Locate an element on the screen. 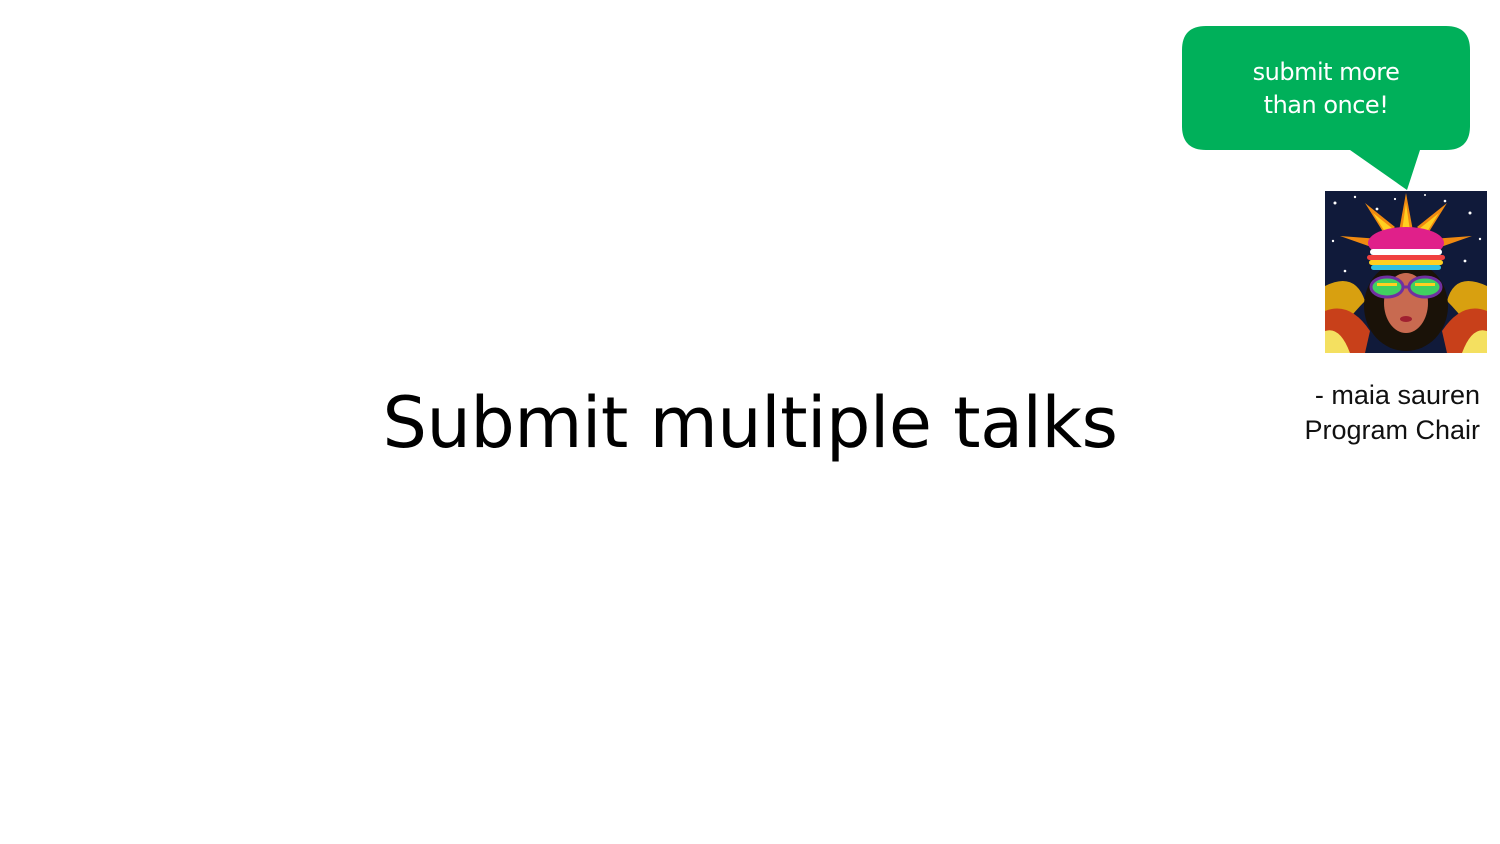 The width and height of the screenshot is (1500, 844). attribution: - maia sauren Program Chair is located at coordinates (1392, 413).